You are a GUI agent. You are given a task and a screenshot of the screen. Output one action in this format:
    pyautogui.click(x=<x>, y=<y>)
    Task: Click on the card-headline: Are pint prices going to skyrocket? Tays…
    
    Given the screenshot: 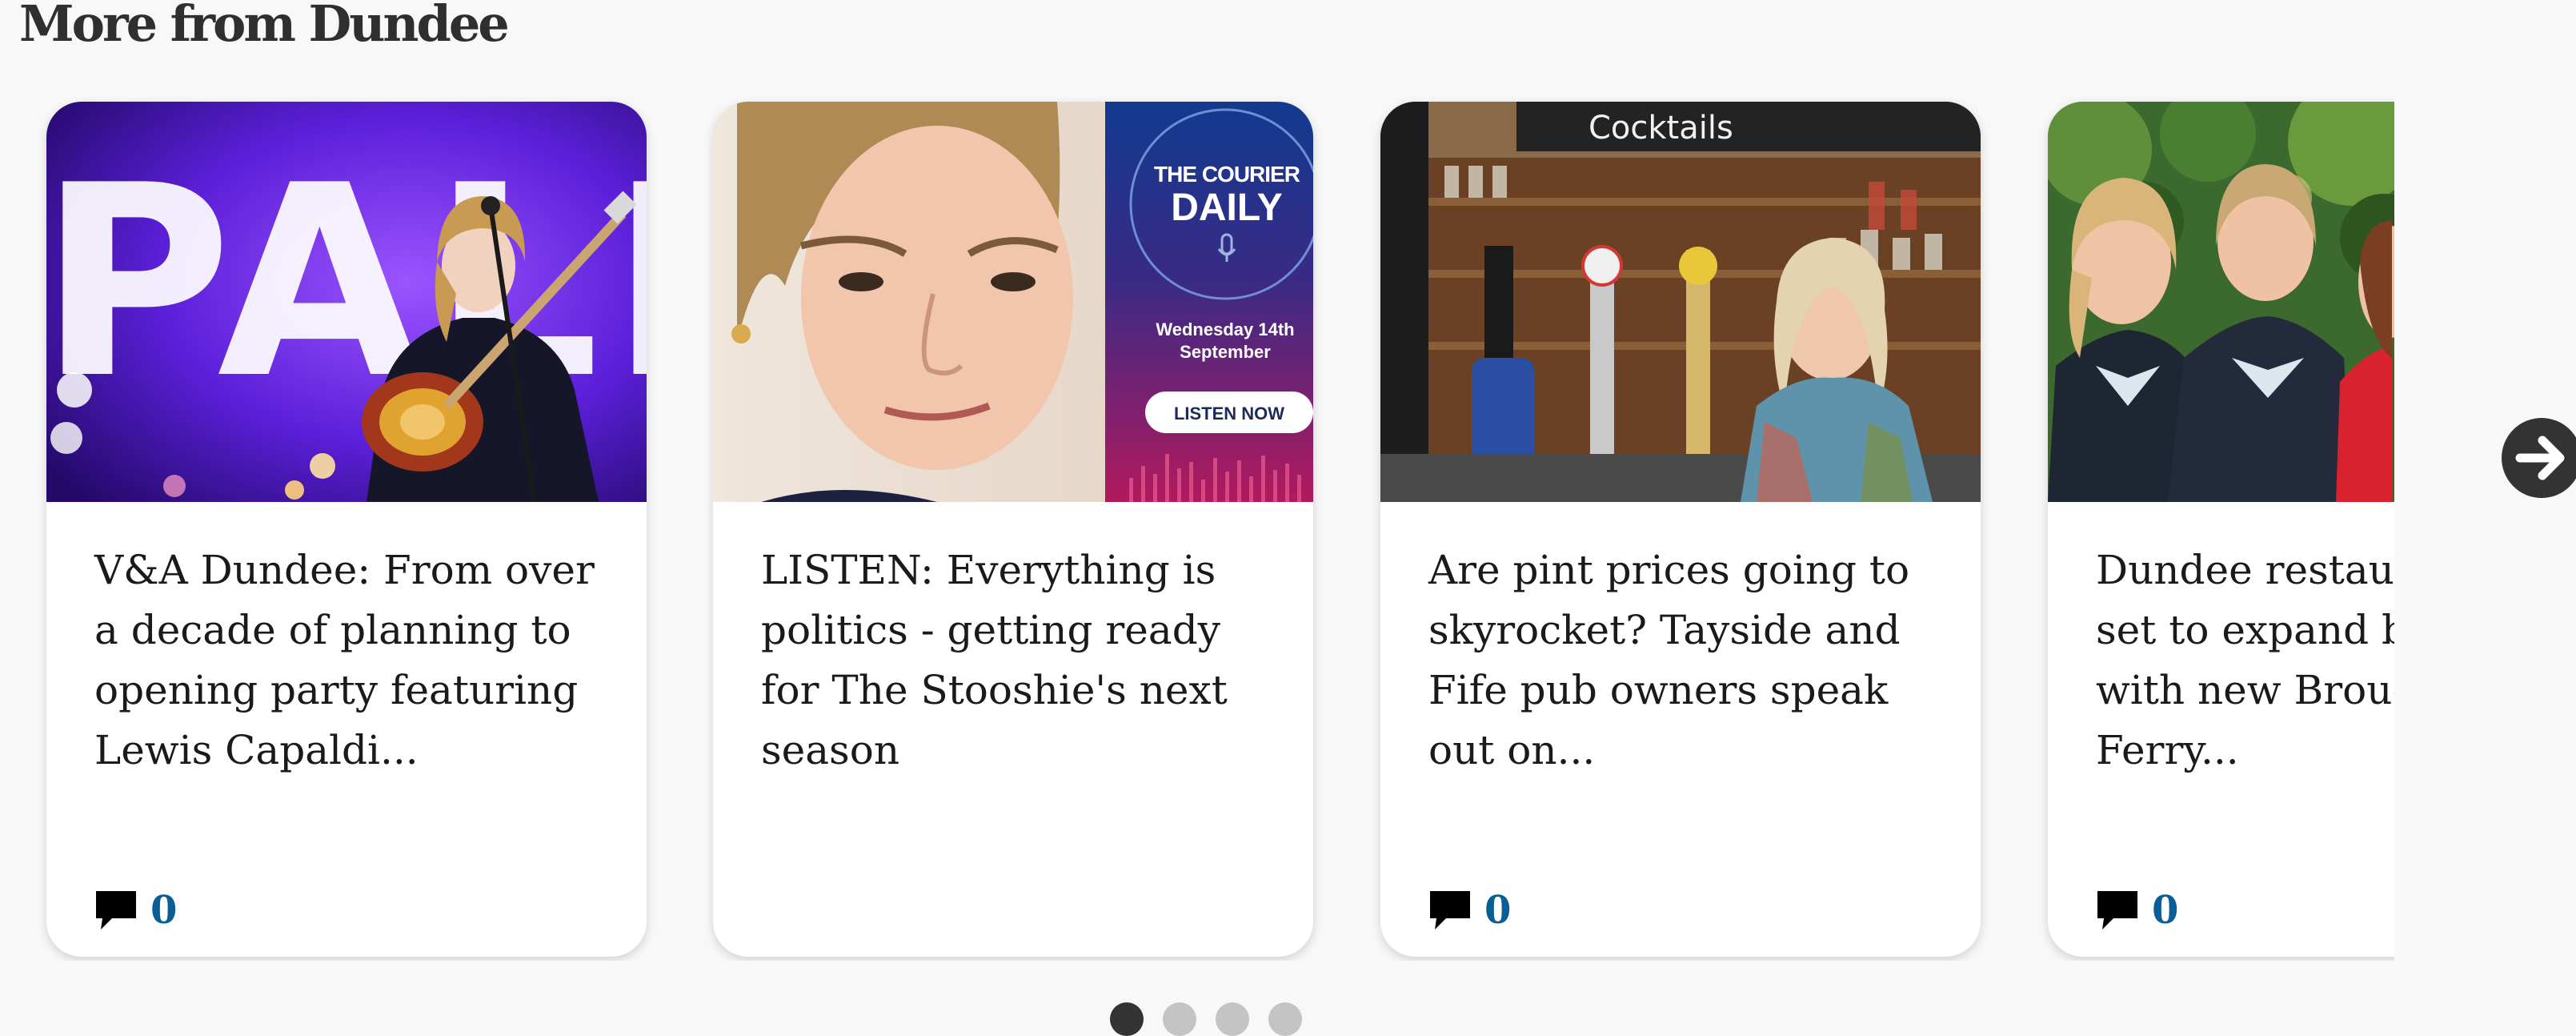 What is the action you would take?
    pyautogui.click(x=1692, y=661)
    